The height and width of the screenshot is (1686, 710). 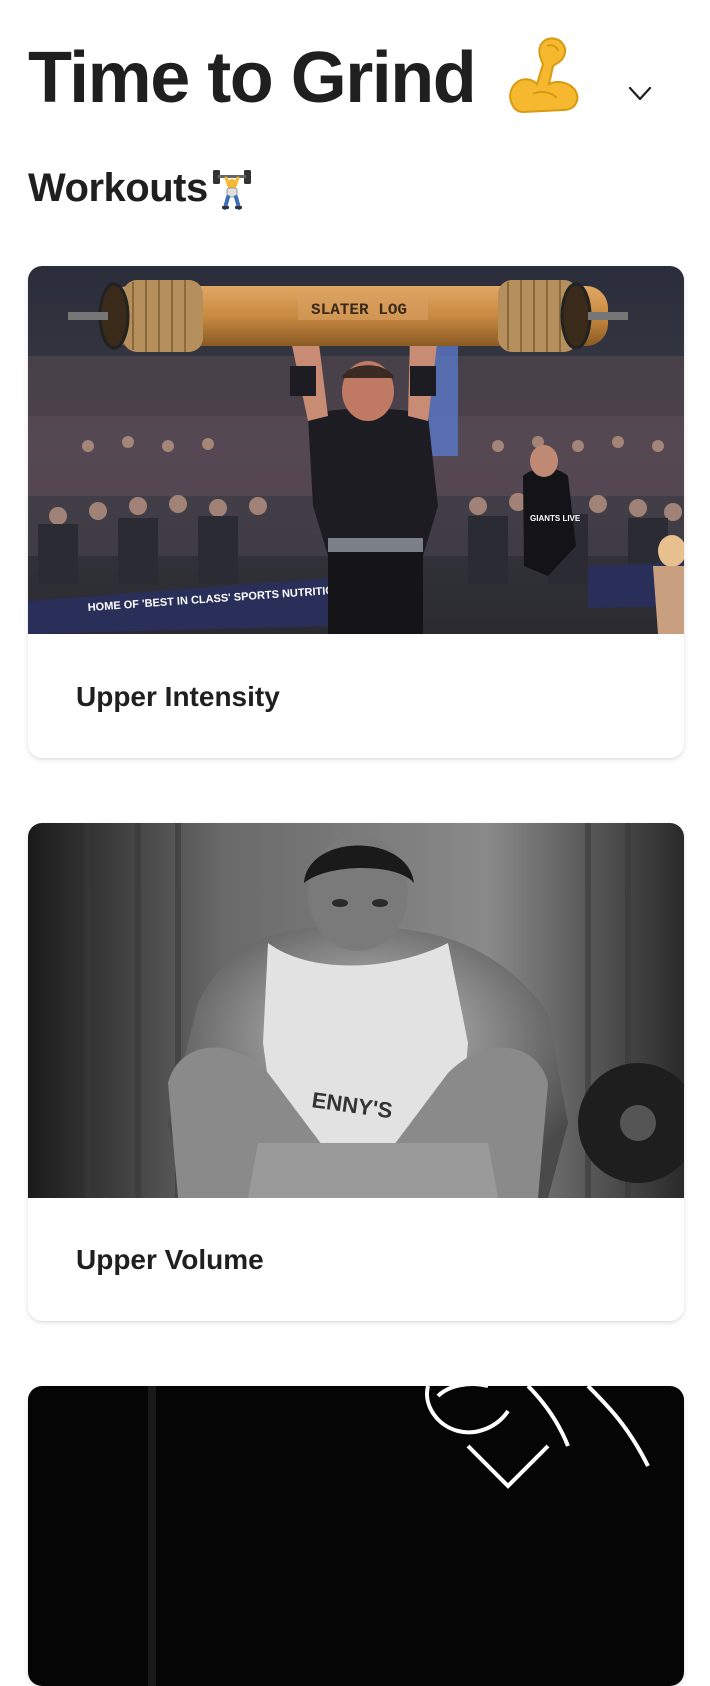 What do you see at coordinates (178, 696) in the screenshot?
I see `workout-card-label: Upper Intensity` at bounding box center [178, 696].